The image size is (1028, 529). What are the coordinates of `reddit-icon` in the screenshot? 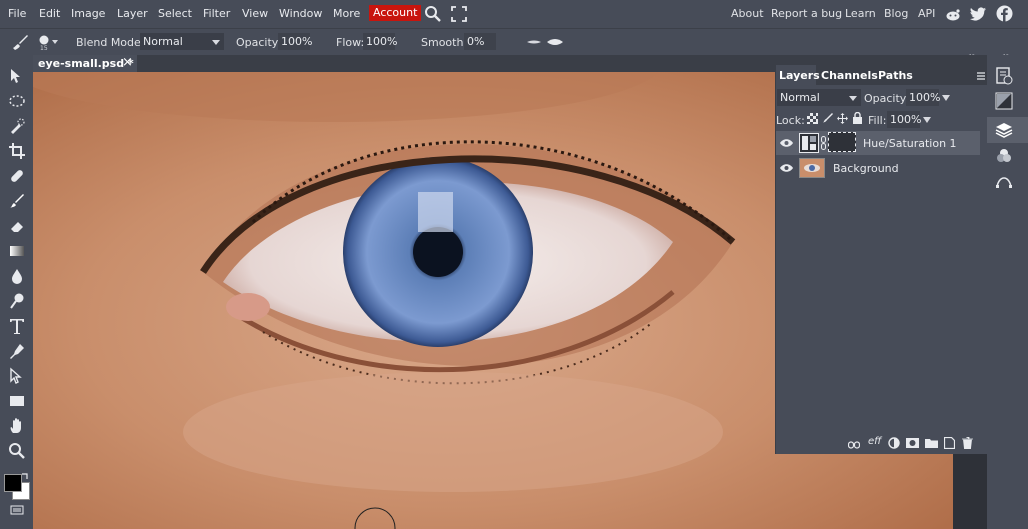 It's located at (953, 14).